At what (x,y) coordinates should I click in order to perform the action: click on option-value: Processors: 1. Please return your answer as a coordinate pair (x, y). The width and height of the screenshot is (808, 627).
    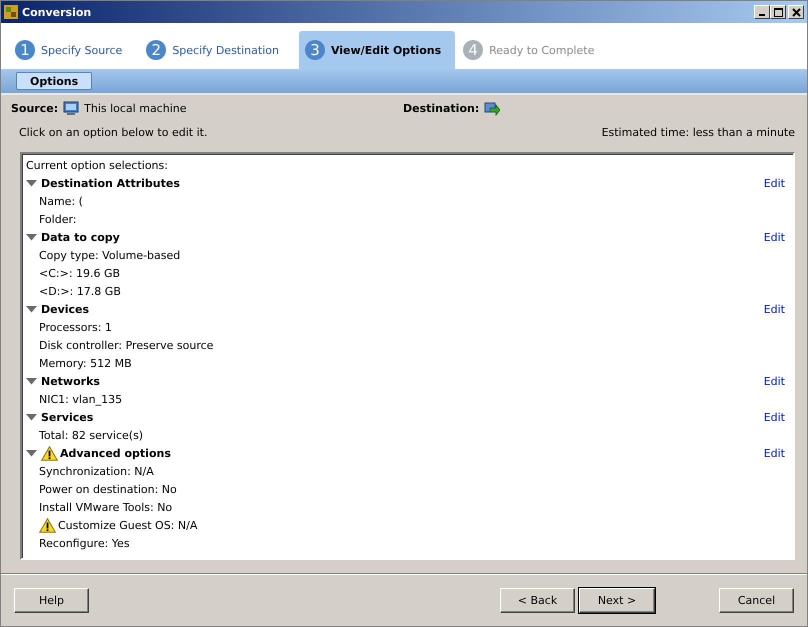
    Looking at the image, I should click on (75, 327).